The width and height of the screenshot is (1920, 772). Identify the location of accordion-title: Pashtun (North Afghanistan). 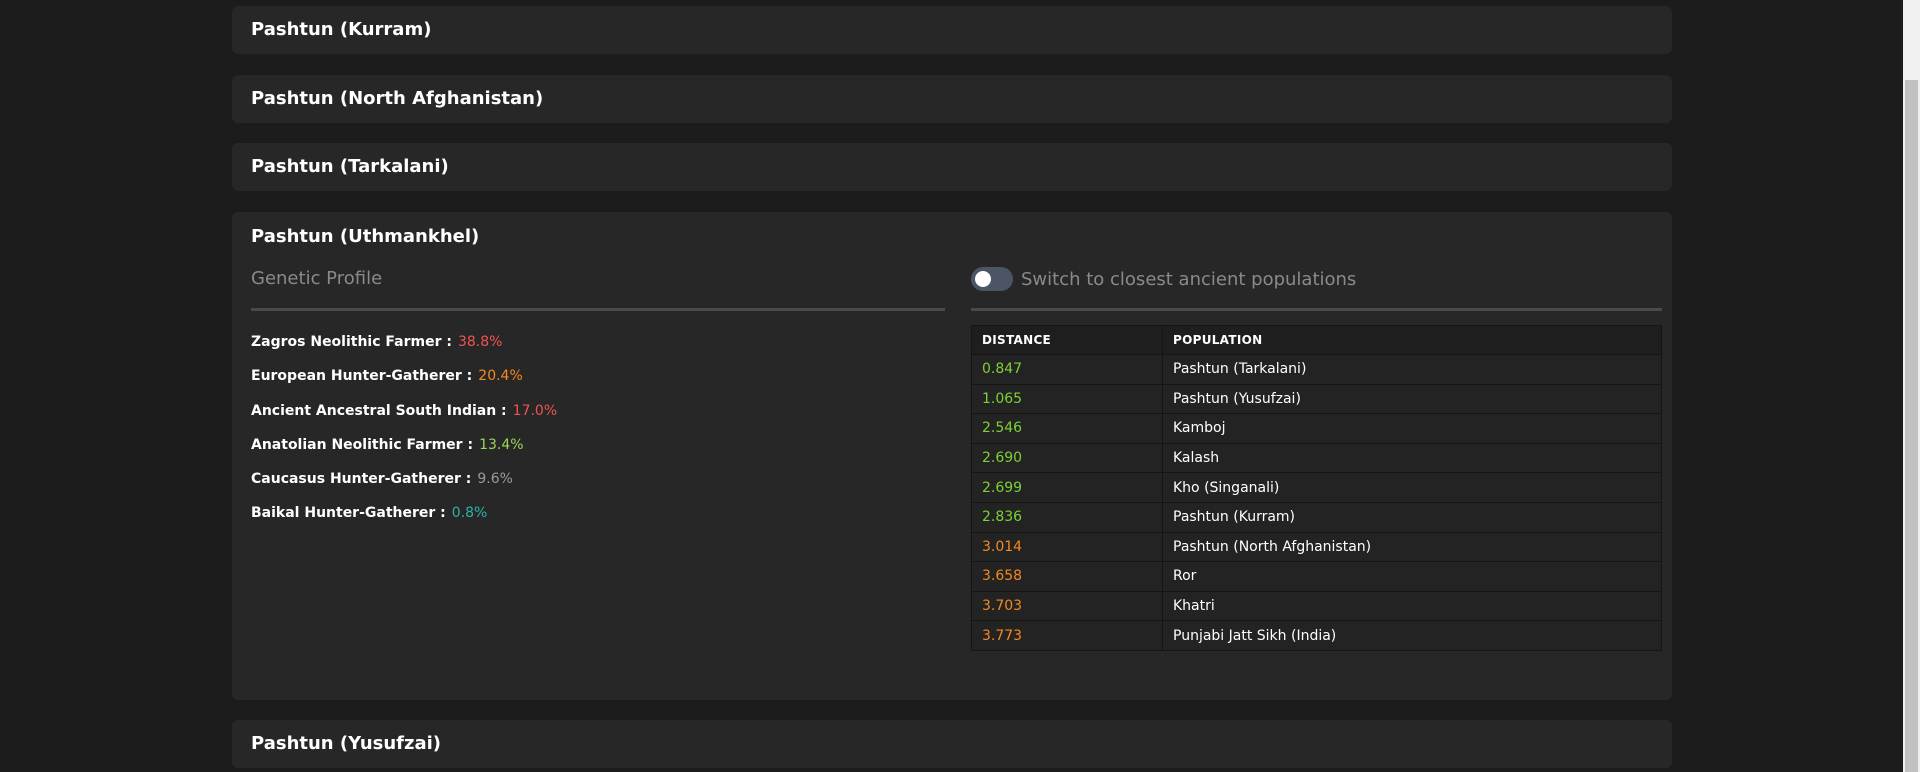
(952, 99).